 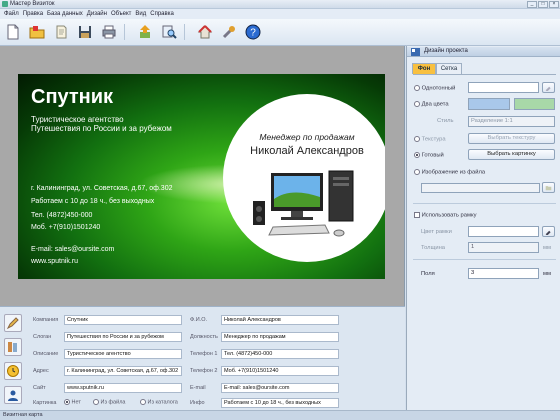 I want to click on use-frame-checkbox: Использовать рамку, so click(x=445, y=215).